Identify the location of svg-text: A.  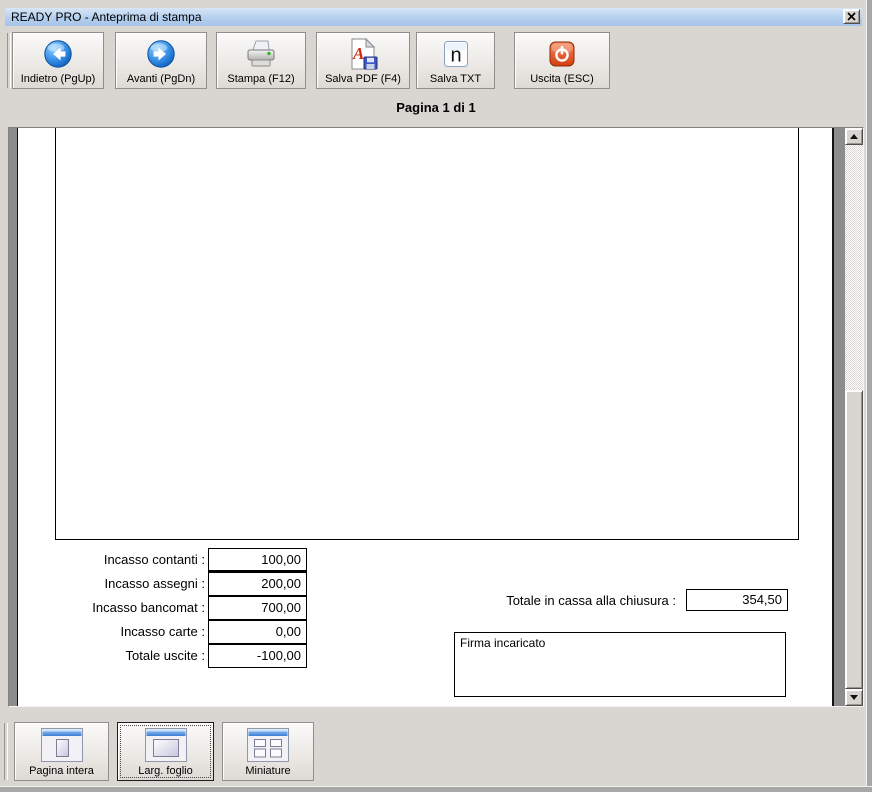
(358, 53).